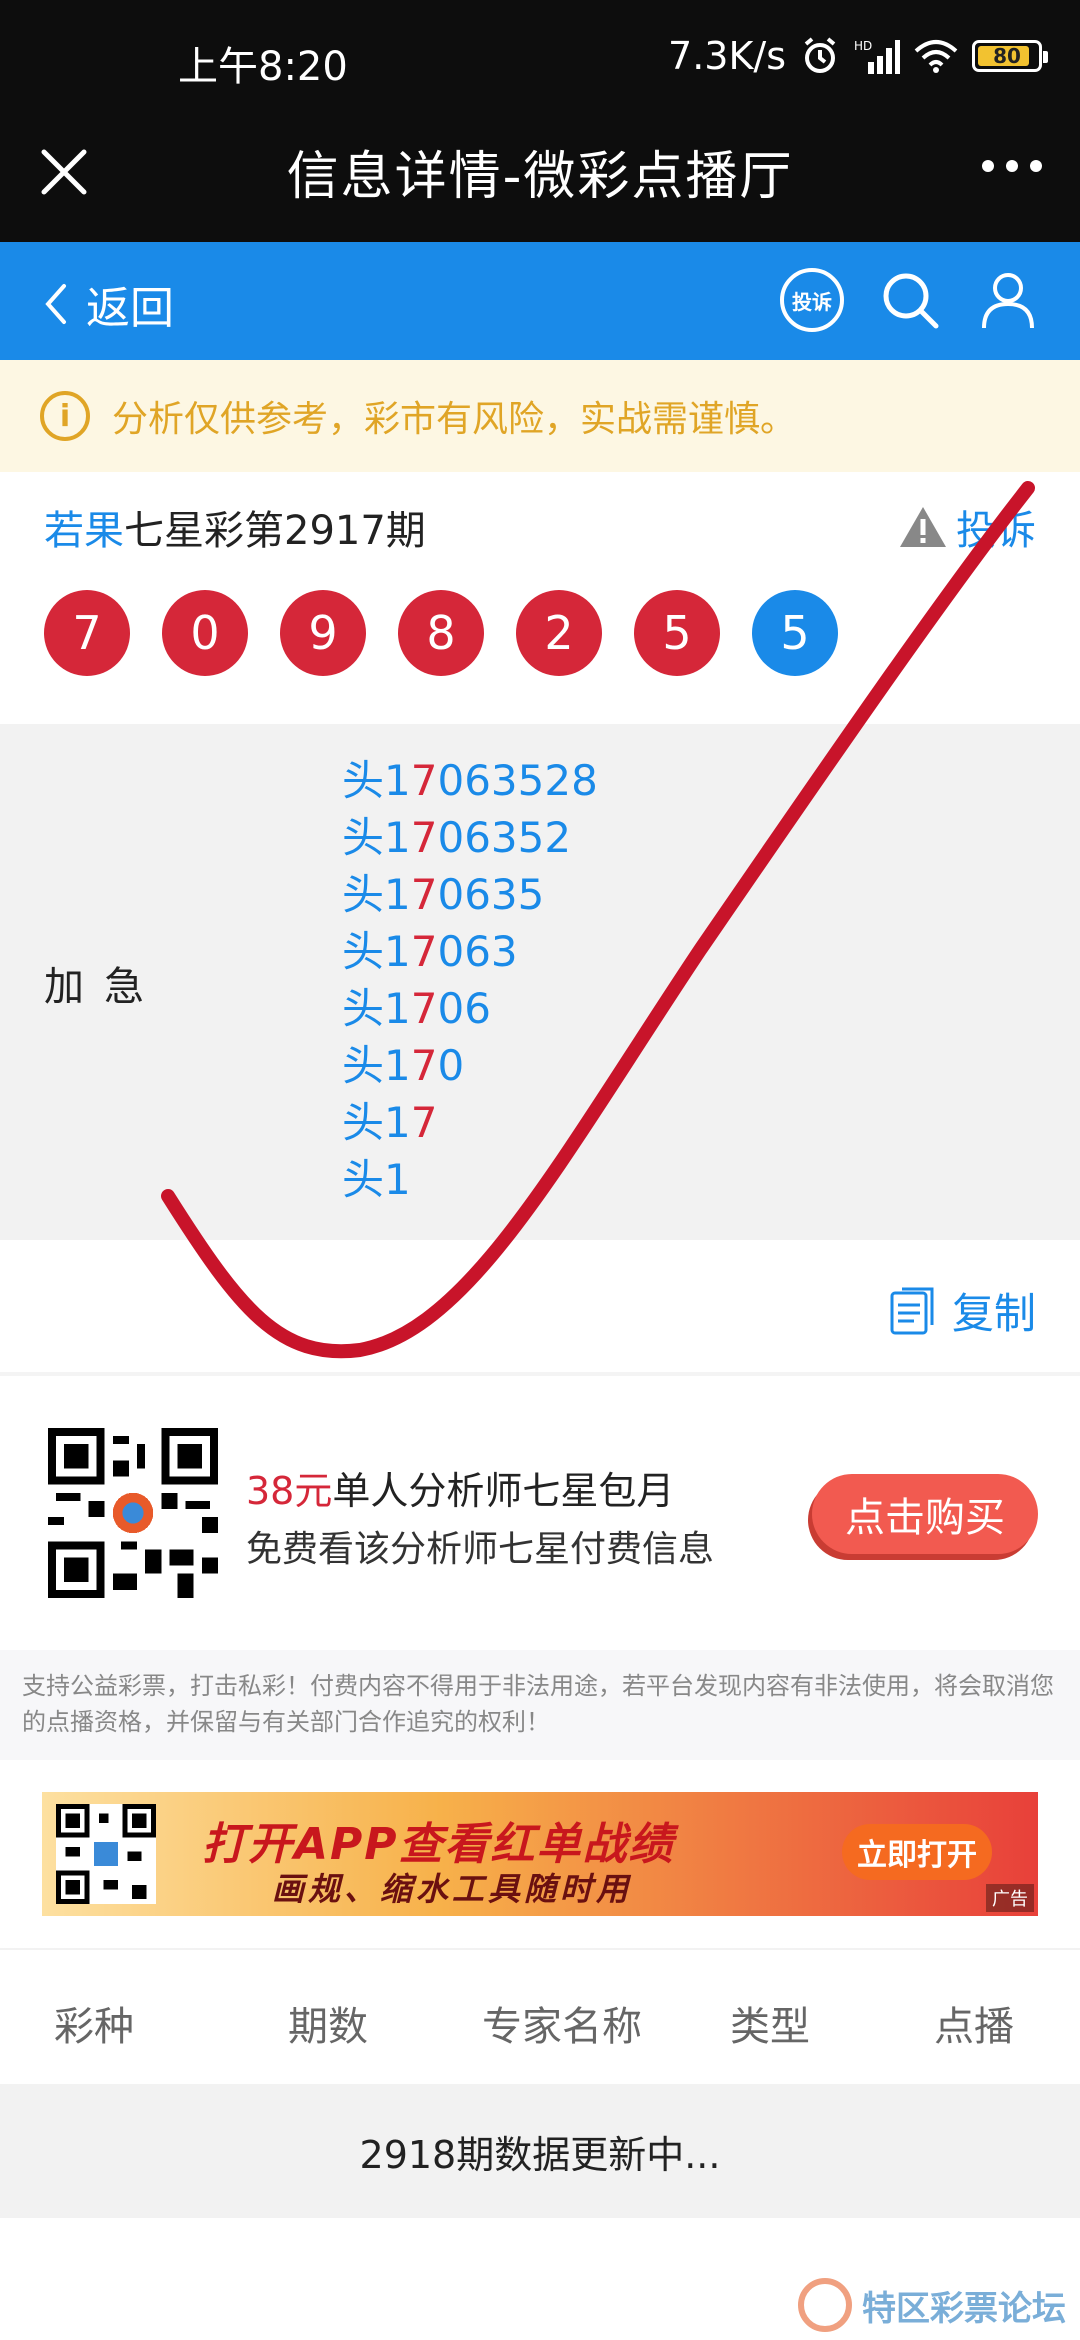 This screenshot has width=1080, height=2340. Describe the element at coordinates (275, 531) in the screenshot. I see `issue-text: 七星彩第2917期` at that location.